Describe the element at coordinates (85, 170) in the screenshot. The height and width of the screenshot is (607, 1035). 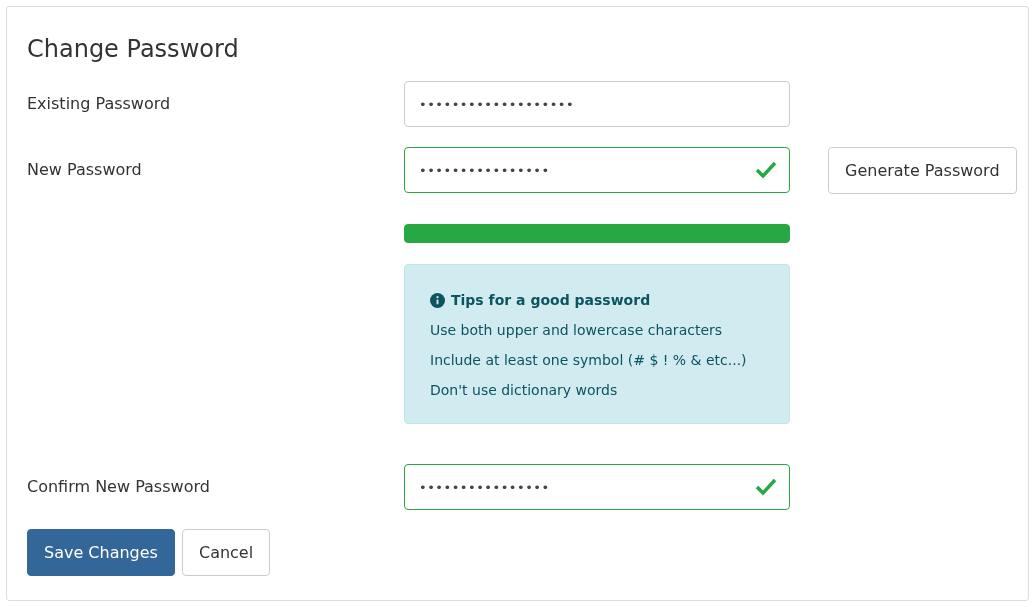
I see `field-label: New Password` at that location.